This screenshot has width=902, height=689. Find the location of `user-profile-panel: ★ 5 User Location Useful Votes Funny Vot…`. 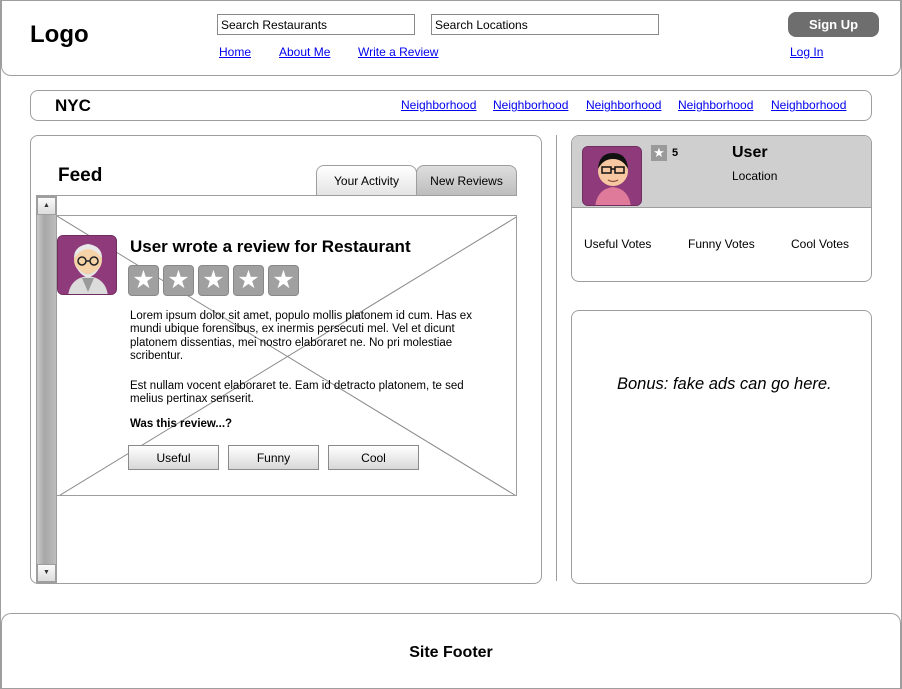

user-profile-panel: ★ 5 User Location Useful Votes Funny Vot… is located at coordinates (721, 208).